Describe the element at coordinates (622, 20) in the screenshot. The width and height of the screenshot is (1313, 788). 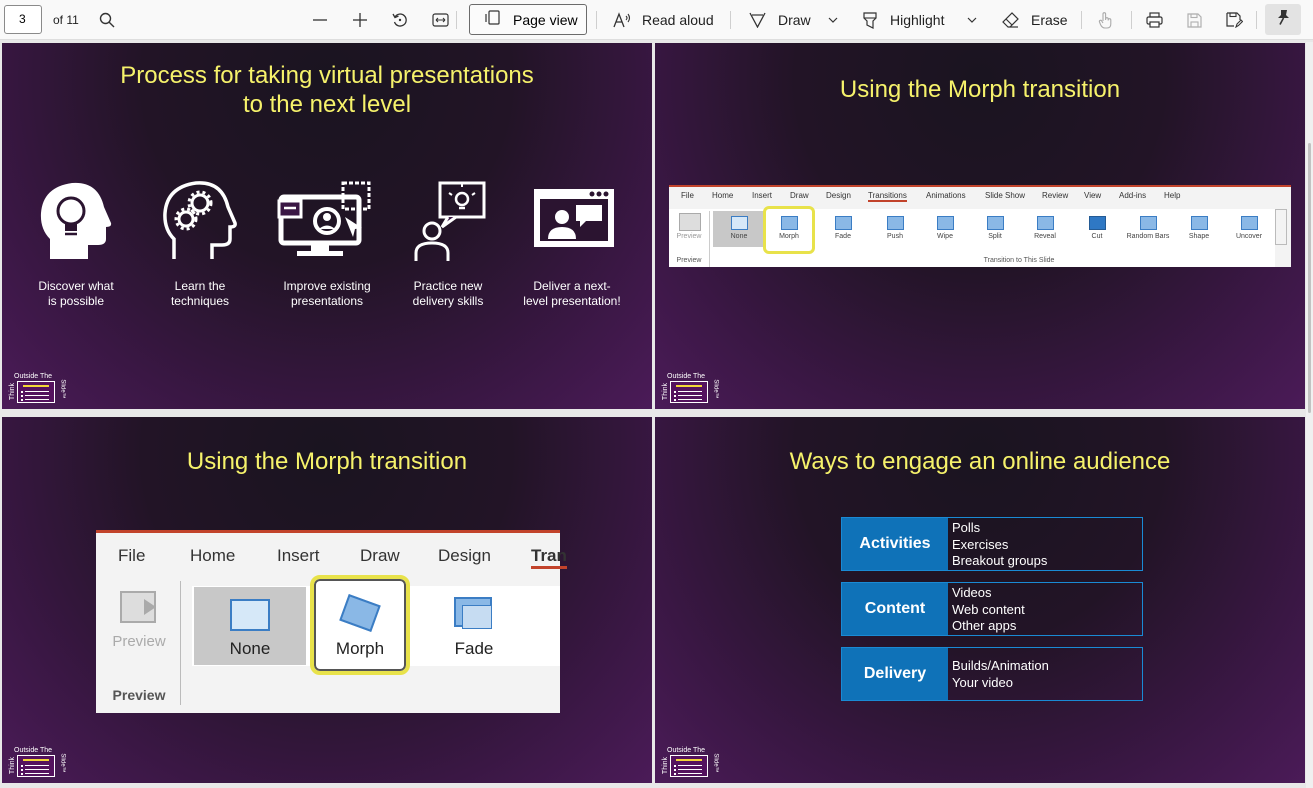
I see `read-aloud-icon` at that location.